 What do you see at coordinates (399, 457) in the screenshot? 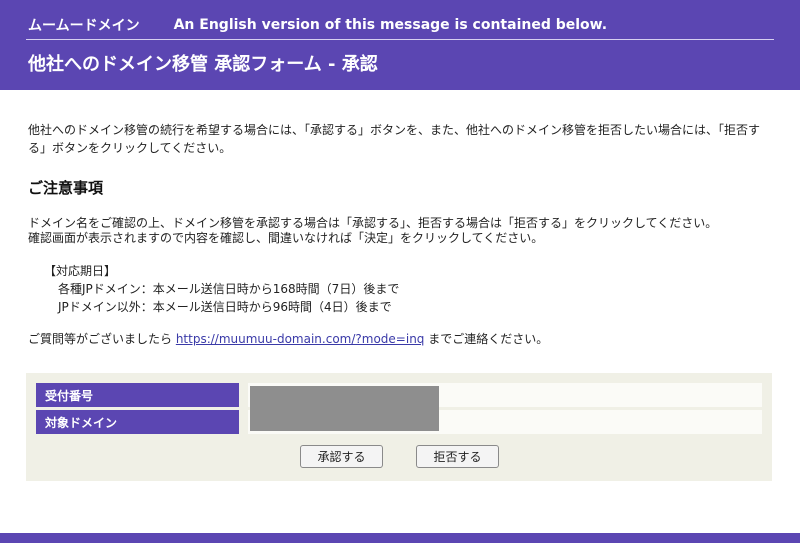
I see `form-buttons: 承認する 拒否する` at bounding box center [399, 457].